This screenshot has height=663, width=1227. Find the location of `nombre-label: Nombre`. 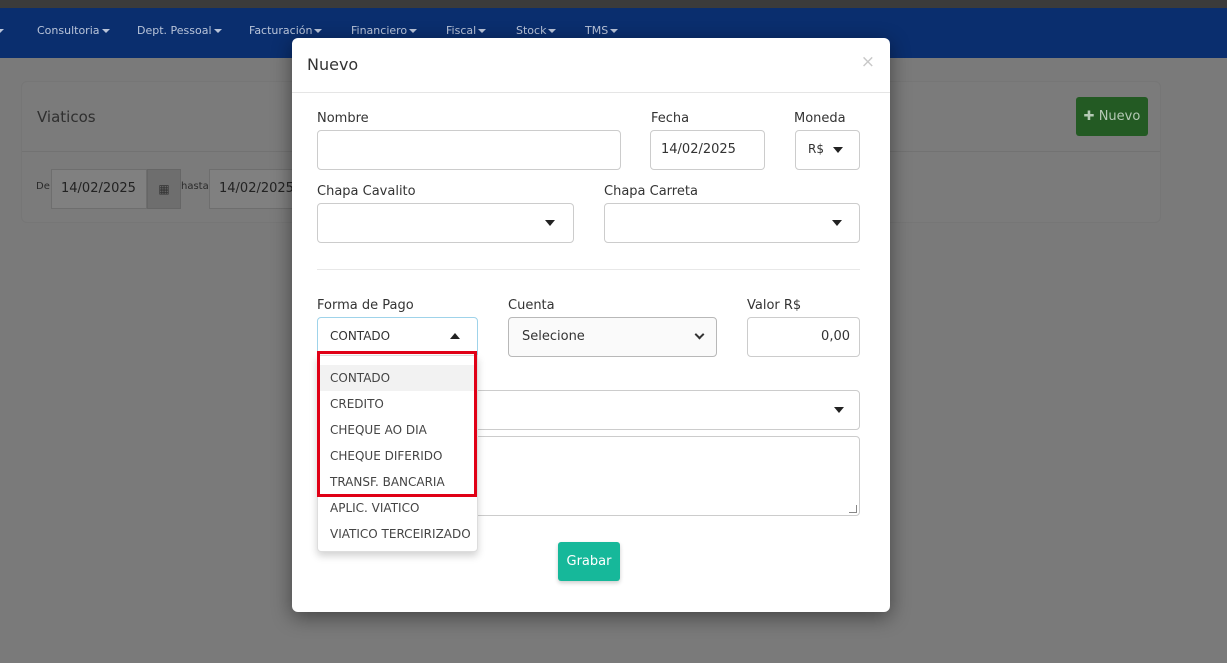

nombre-label: Nombre is located at coordinates (343, 118).